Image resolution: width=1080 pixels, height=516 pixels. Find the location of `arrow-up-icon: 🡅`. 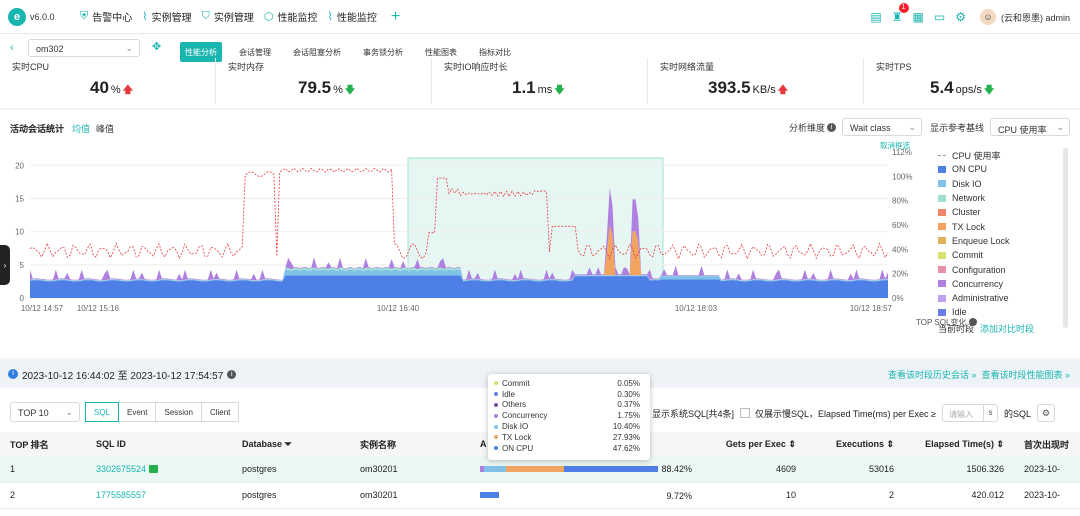

arrow-up-icon: 🡅 is located at coordinates (783, 90).